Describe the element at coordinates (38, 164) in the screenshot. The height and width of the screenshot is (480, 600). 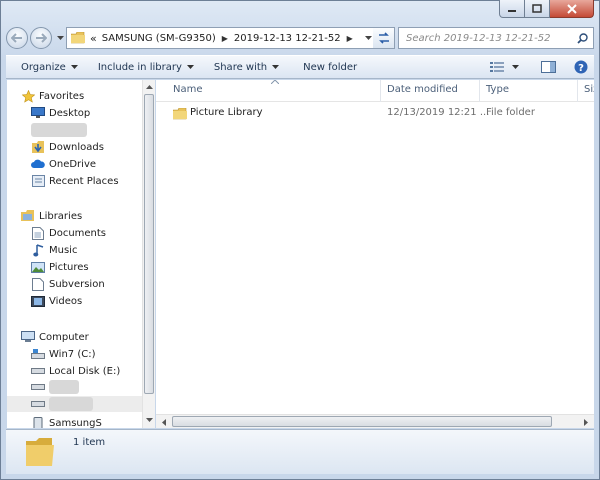
I see `cloud-icon` at that location.